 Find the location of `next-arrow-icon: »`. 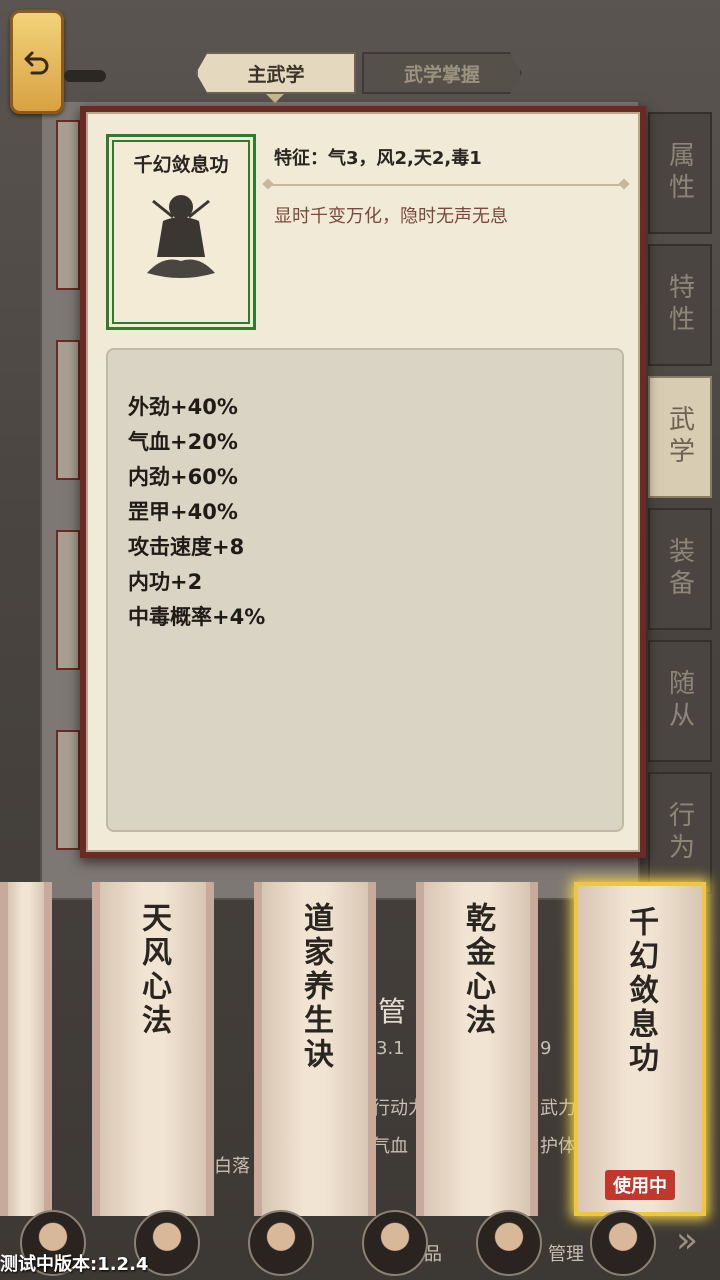

next-arrow-icon: » is located at coordinates (687, 1240).